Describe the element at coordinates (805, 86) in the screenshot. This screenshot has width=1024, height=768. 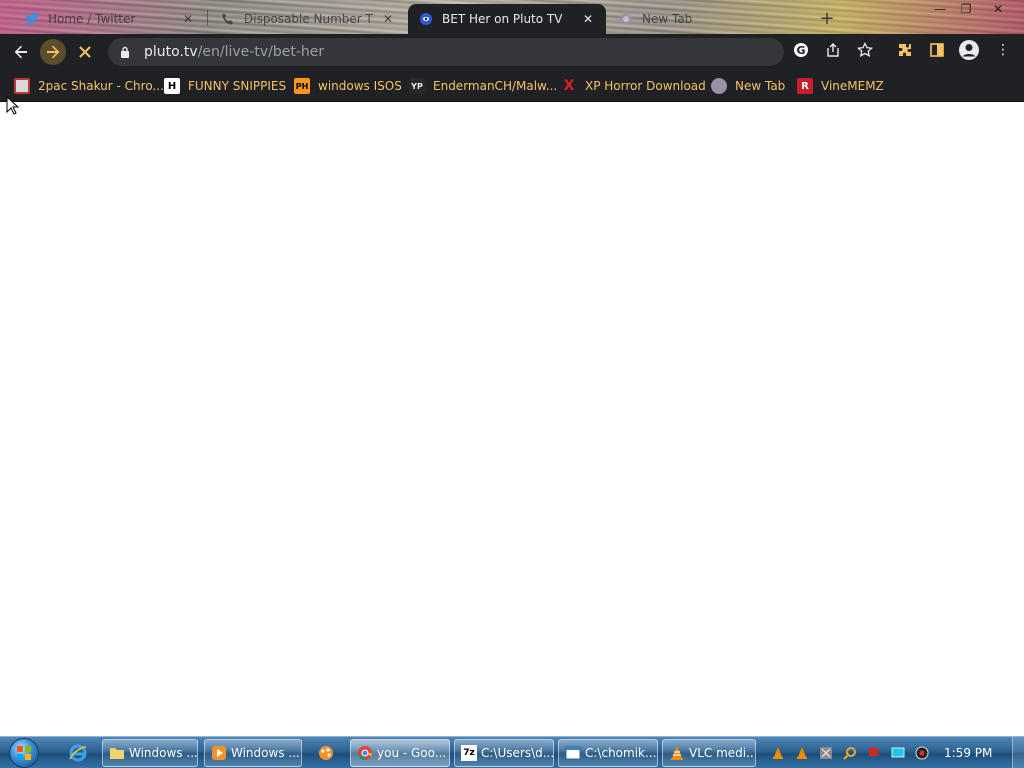
I see `r-logo-icon: R` at that location.